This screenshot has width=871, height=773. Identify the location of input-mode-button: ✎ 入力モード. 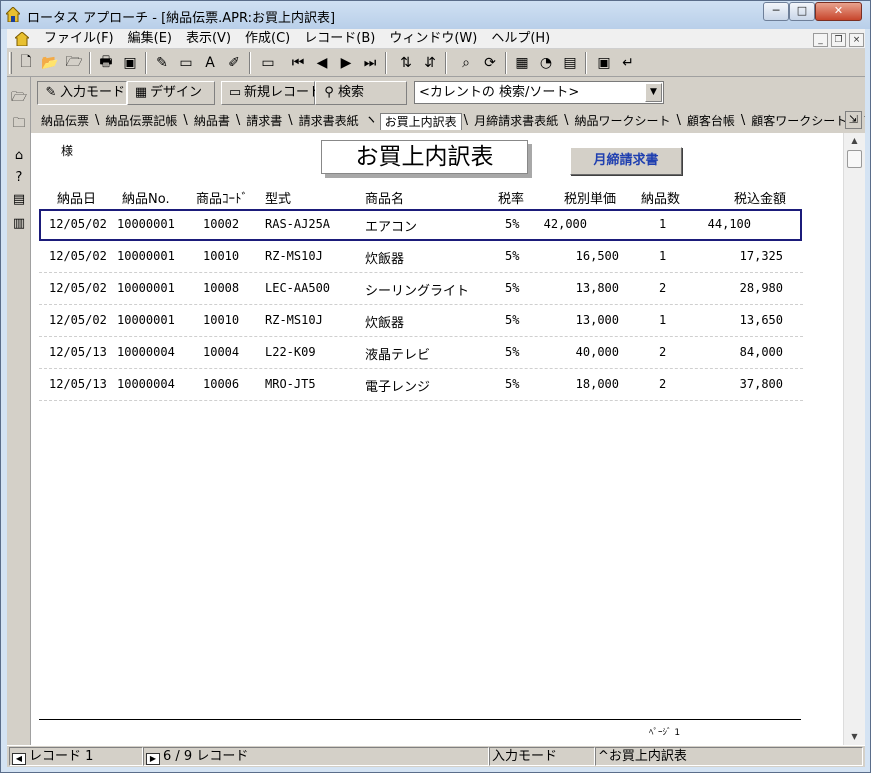
(82, 93).